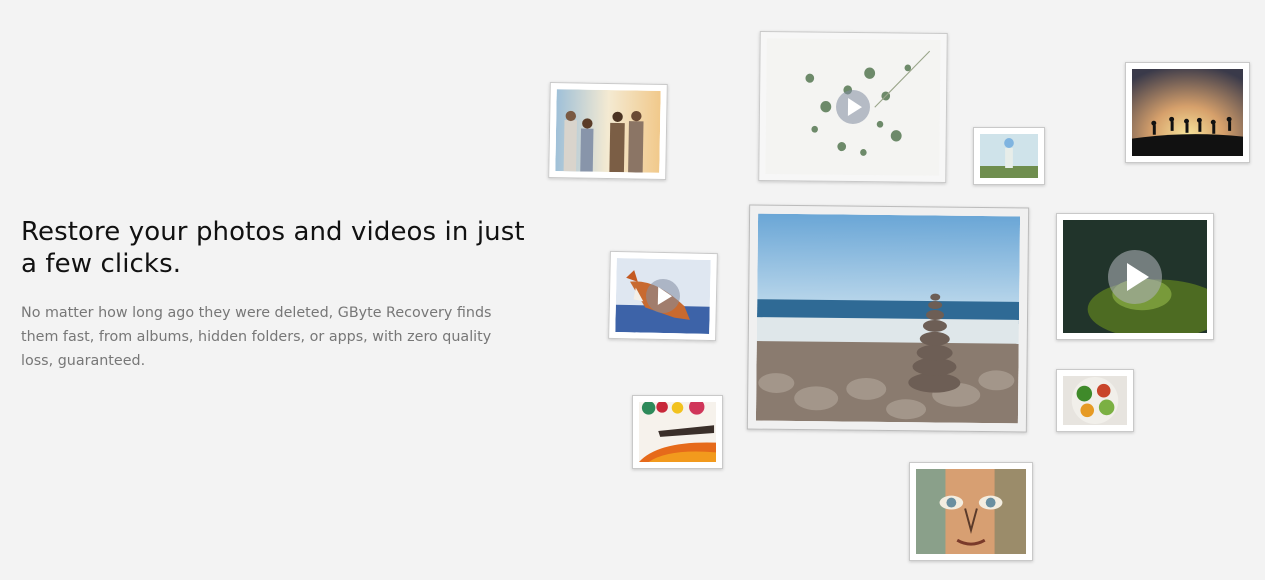  What do you see at coordinates (677, 432) in the screenshot?
I see `photo-thumbnail-paints` at bounding box center [677, 432].